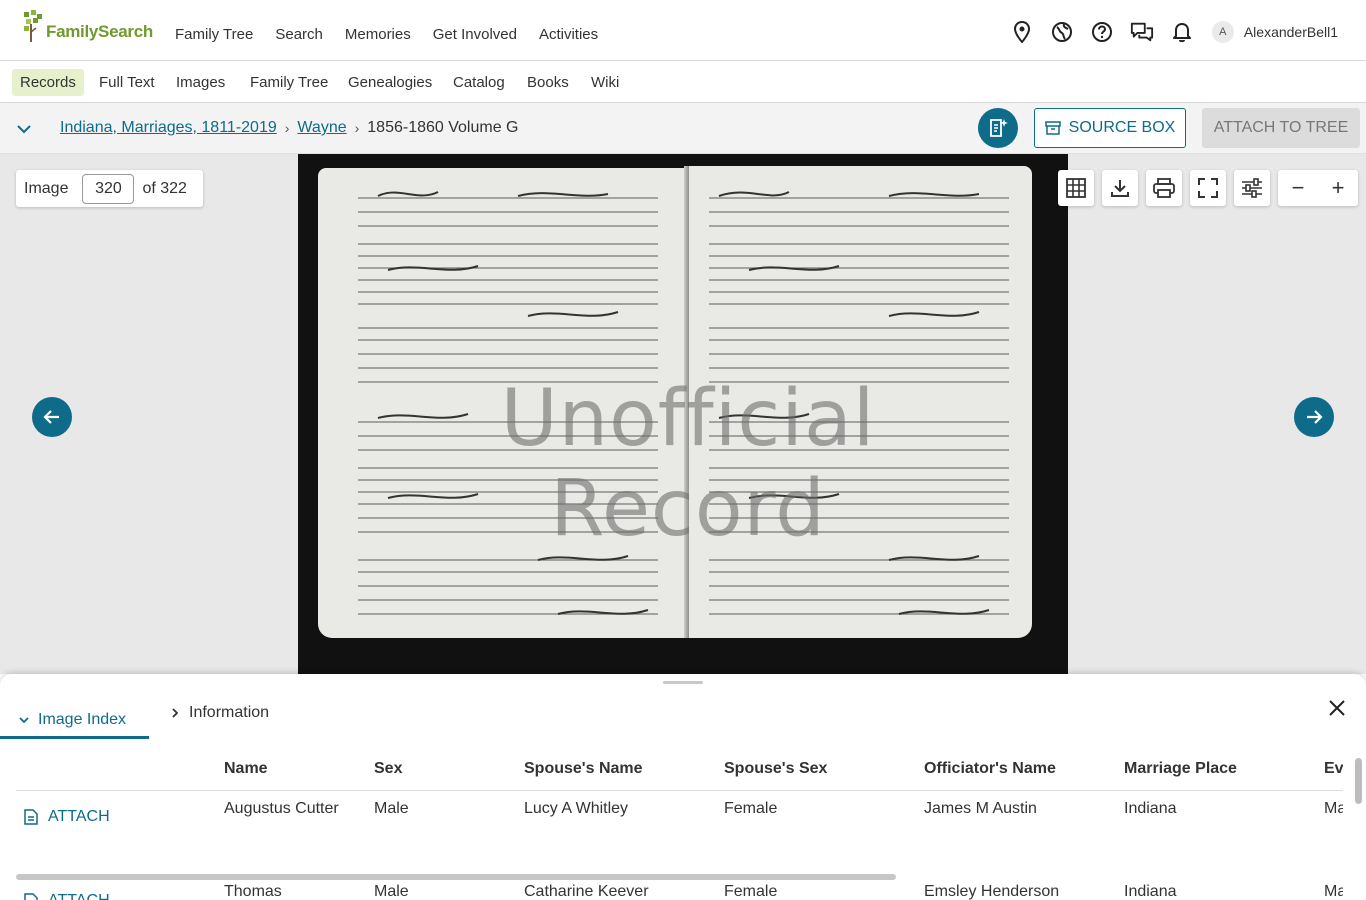  What do you see at coordinates (1318, 188) in the screenshot?
I see `zoom-controls: − +` at bounding box center [1318, 188].